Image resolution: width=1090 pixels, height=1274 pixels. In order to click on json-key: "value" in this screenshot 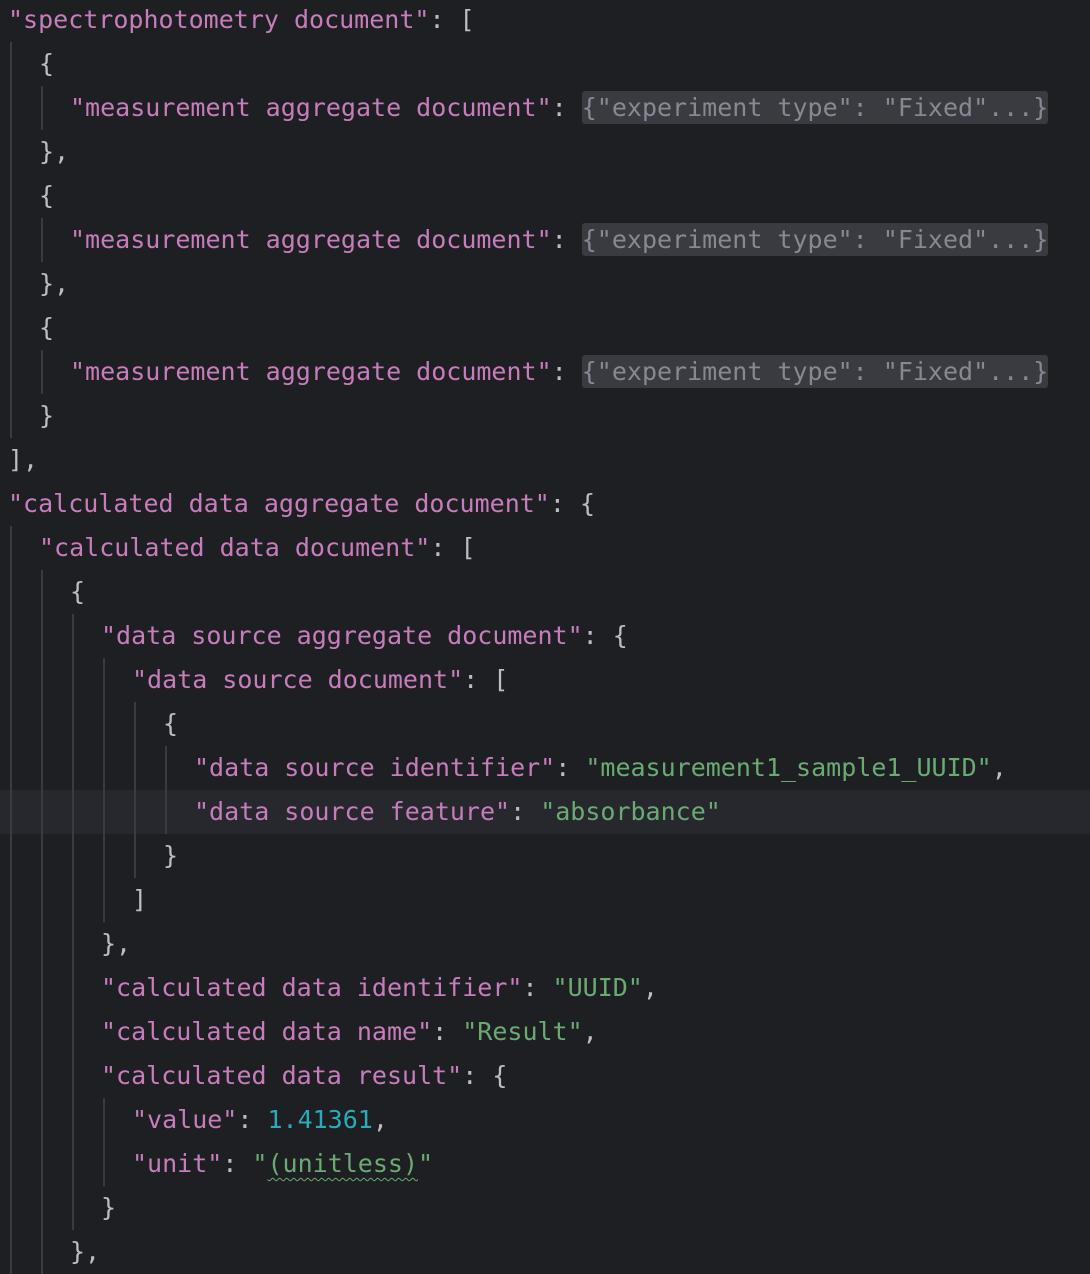, I will do `click(185, 1119)`.